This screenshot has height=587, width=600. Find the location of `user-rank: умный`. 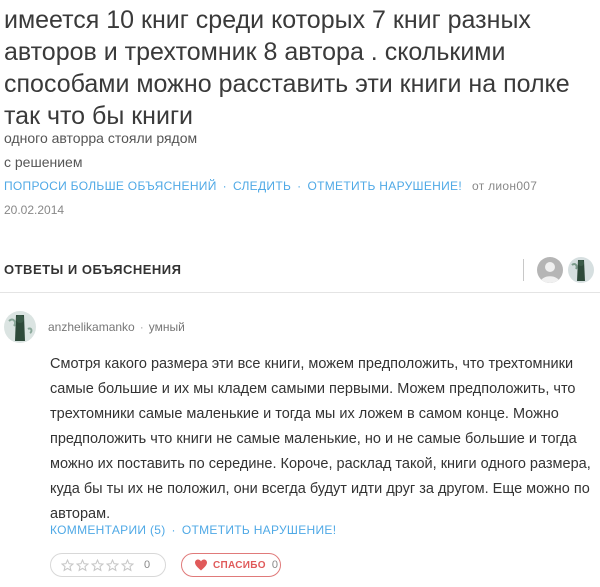

user-rank: умный is located at coordinates (166, 327).